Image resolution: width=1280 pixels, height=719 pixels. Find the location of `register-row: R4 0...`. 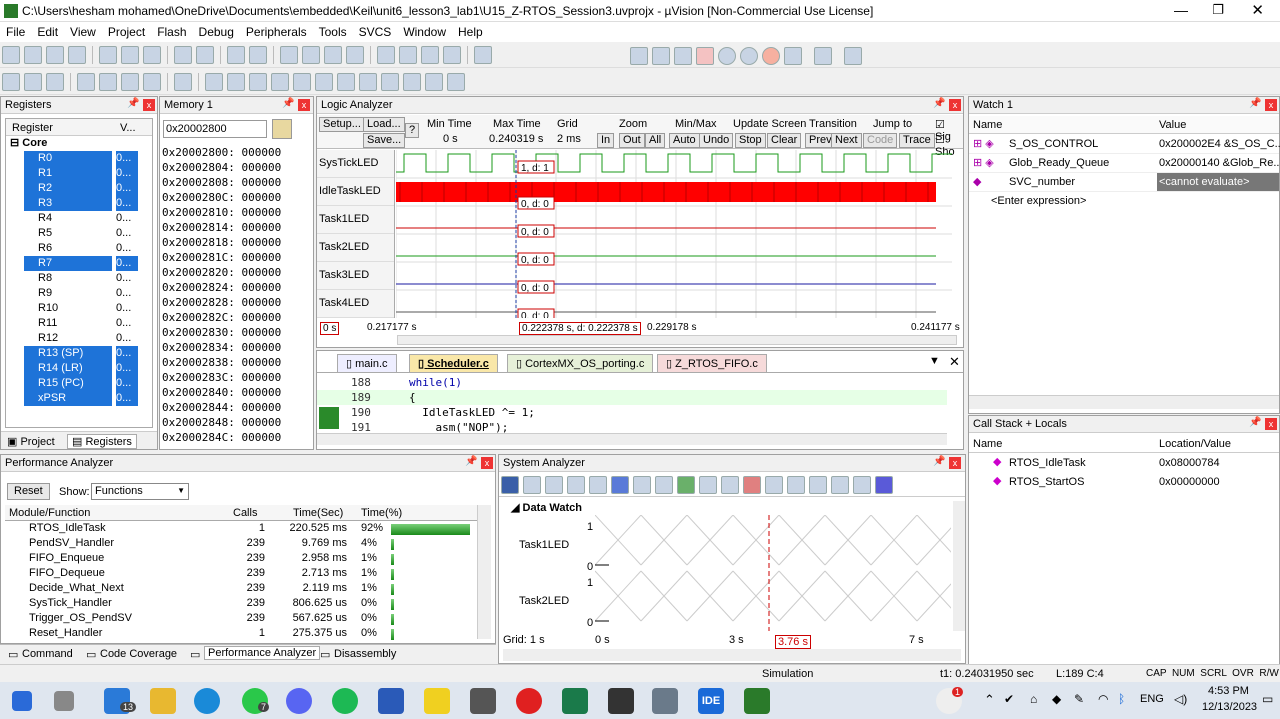

register-row: R4 0... is located at coordinates (79, 218).